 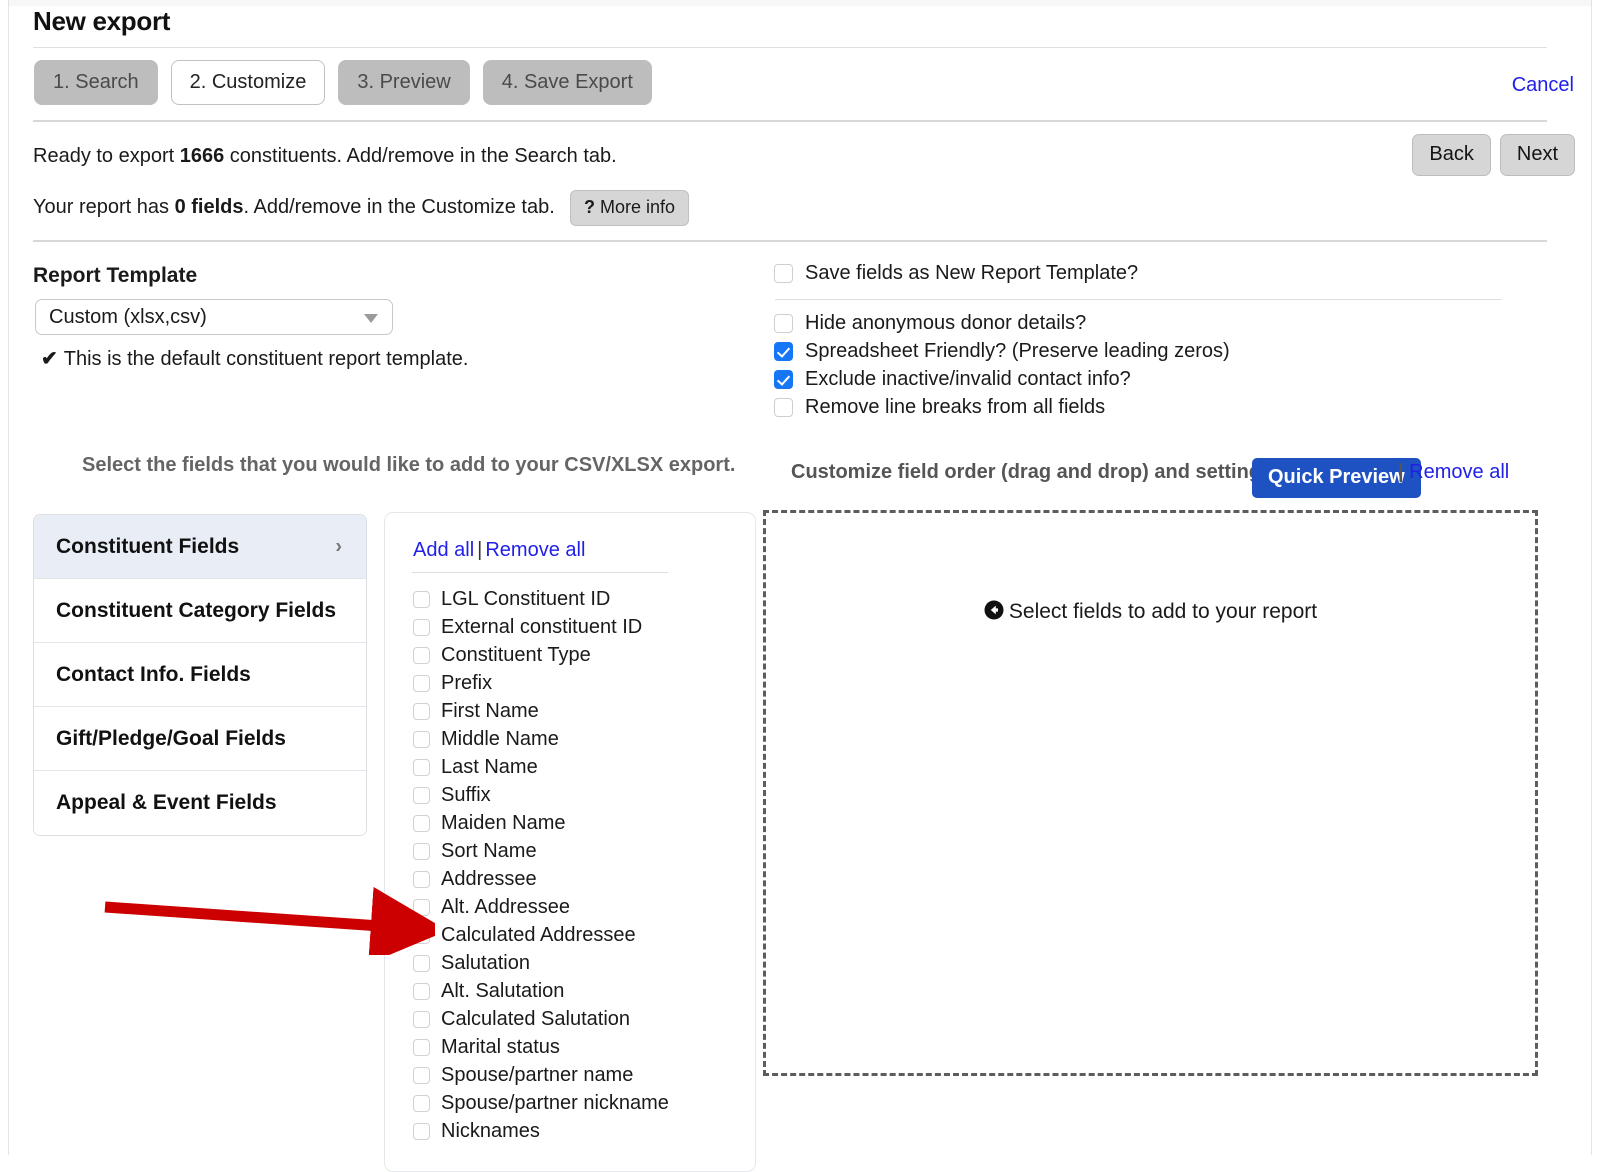 What do you see at coordinates (570, 739) in the screenshot?
I see `field-row: Middle Name` at bounding box center [570, 739].